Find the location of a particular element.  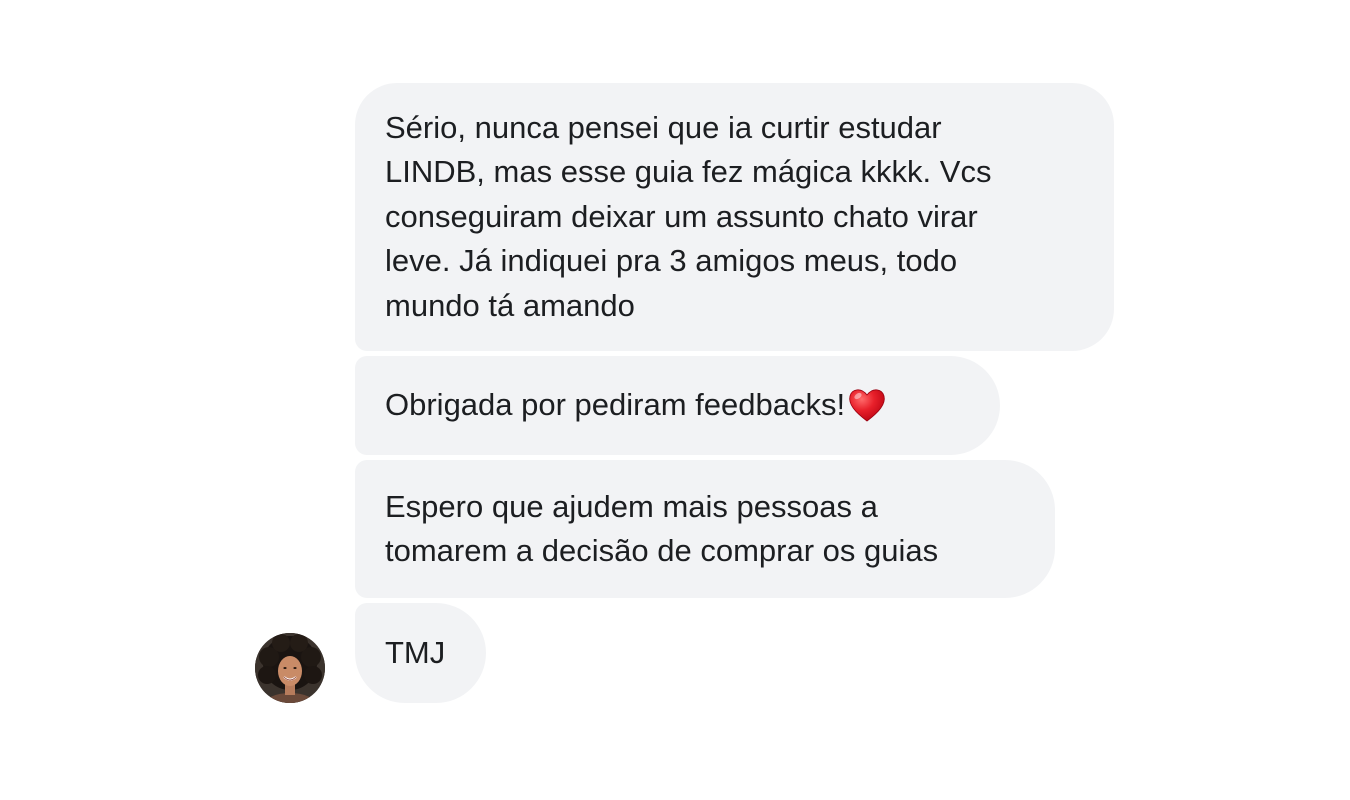

heart-icon is located at coordinates (867, 405).